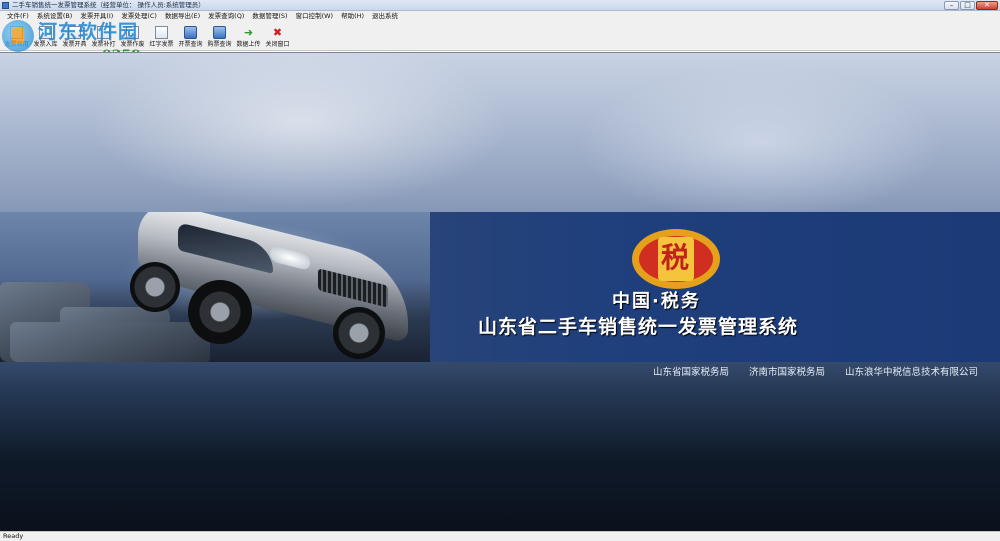 This screenshot has width=1000, height=541. Describe the element at coordinates (161, 32) in the screenshot. I see `red-invoice-icon` at that location.